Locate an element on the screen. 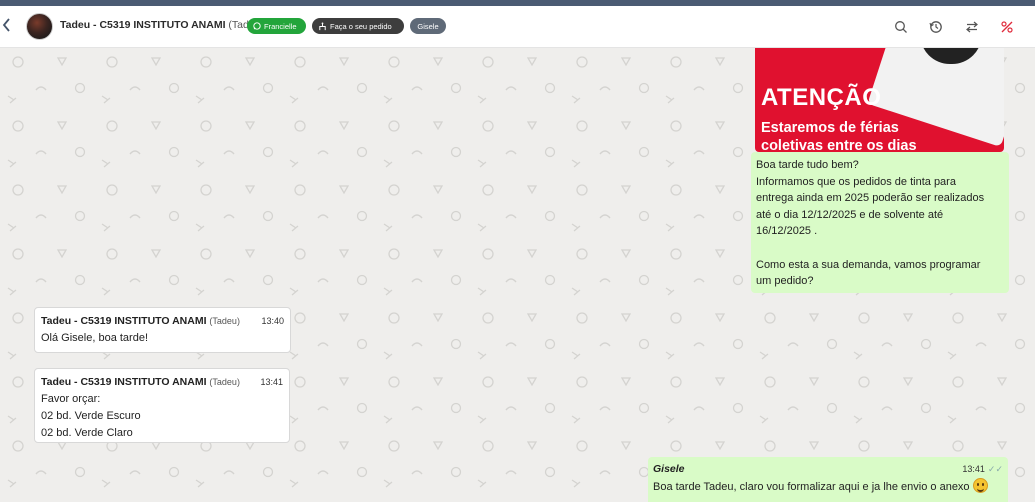 The image size is (1035, 502). contact-title: Tadeu - C5319 INSTITUTO ANAMI (Tadeu) is located at coordinates (162, 25).